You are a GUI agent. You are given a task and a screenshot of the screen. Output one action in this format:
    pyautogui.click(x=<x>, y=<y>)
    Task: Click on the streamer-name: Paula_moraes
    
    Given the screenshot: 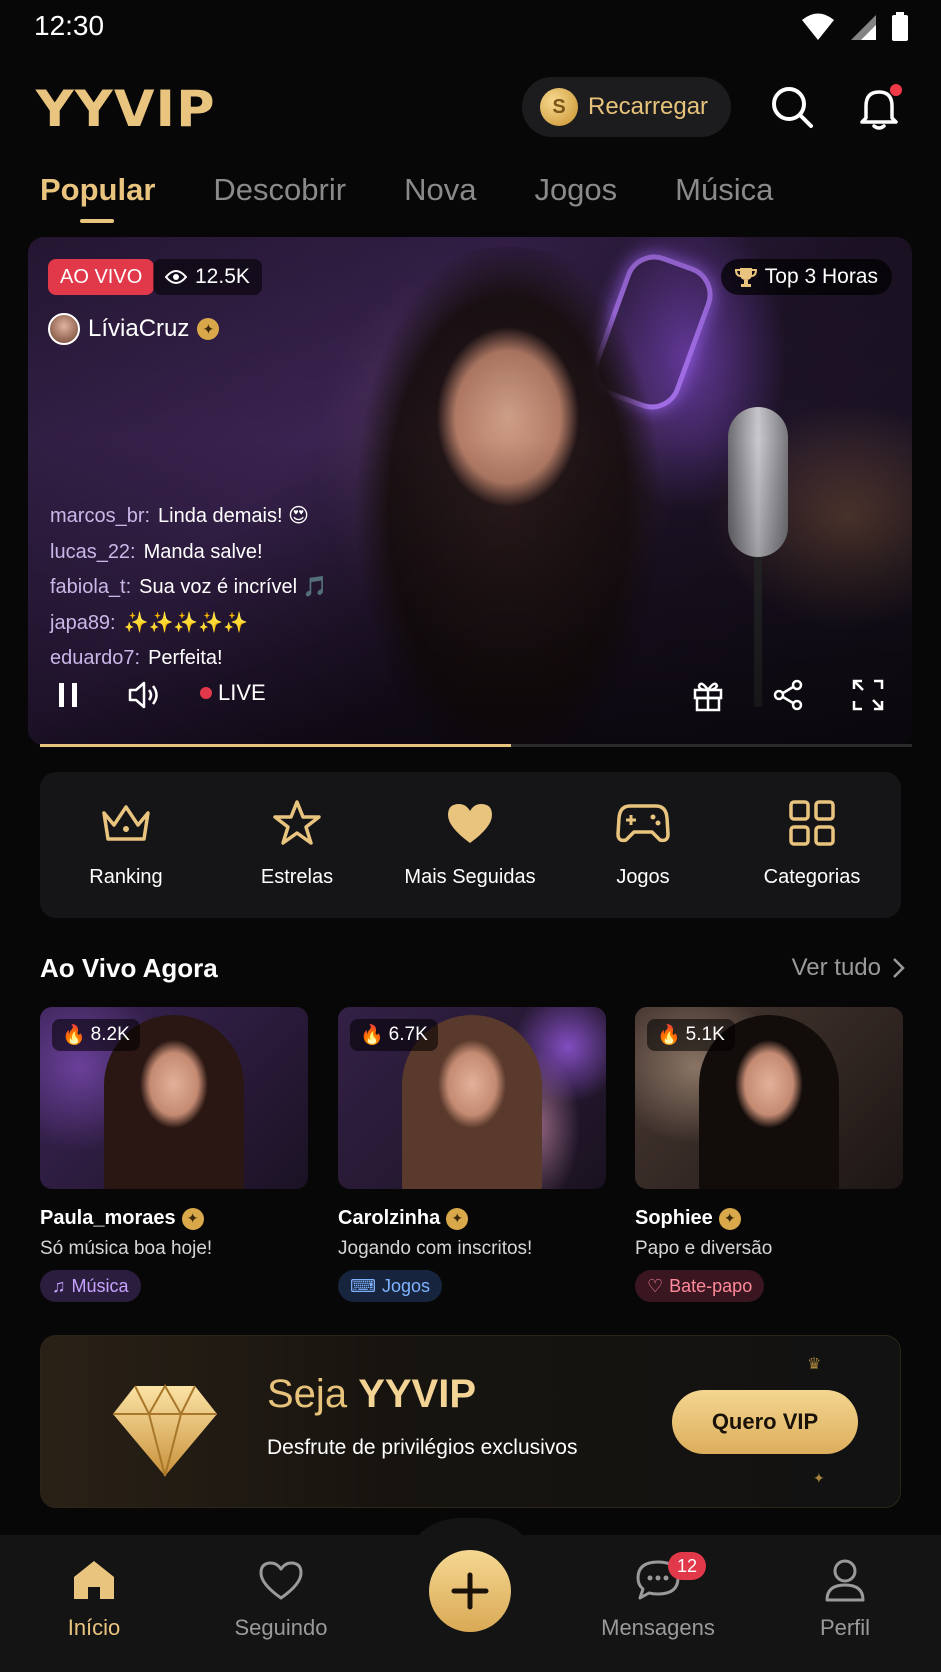 What is the action you would take?
    pyautogui.click(x=108, y=1218)
    